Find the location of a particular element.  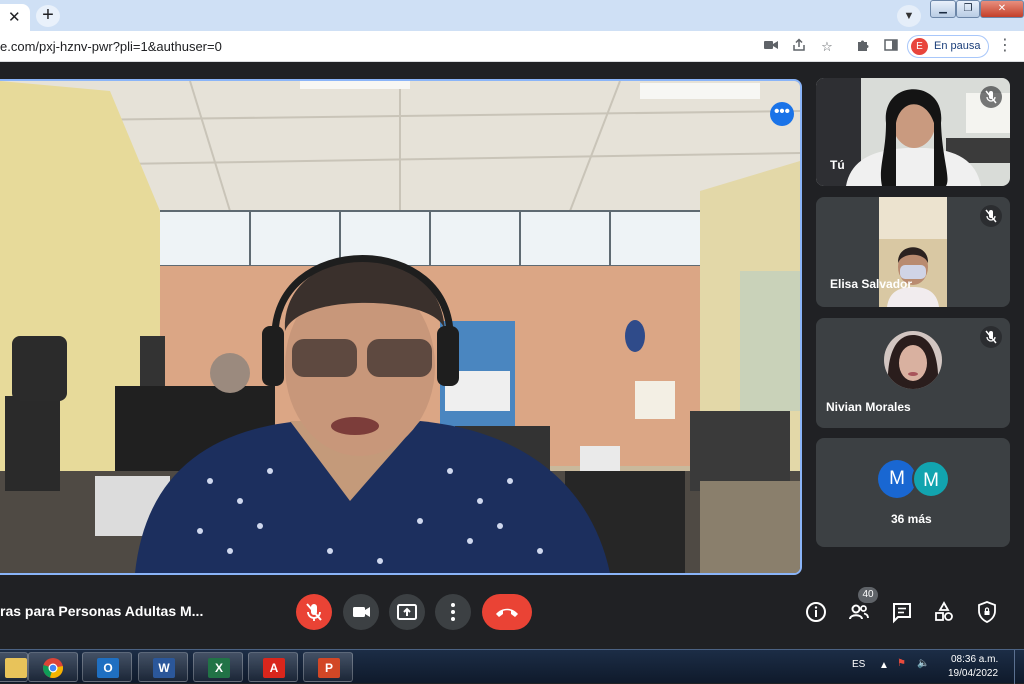

more-vert-icon is located at coordinates (453, 612).